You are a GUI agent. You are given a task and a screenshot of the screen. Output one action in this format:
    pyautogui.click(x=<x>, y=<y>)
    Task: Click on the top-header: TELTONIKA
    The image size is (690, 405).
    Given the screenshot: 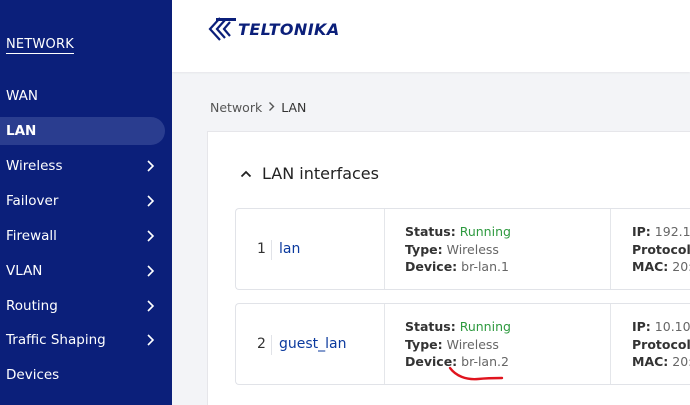 What is the action you would take?
    pyautogui.click(x=431, y=36)
    